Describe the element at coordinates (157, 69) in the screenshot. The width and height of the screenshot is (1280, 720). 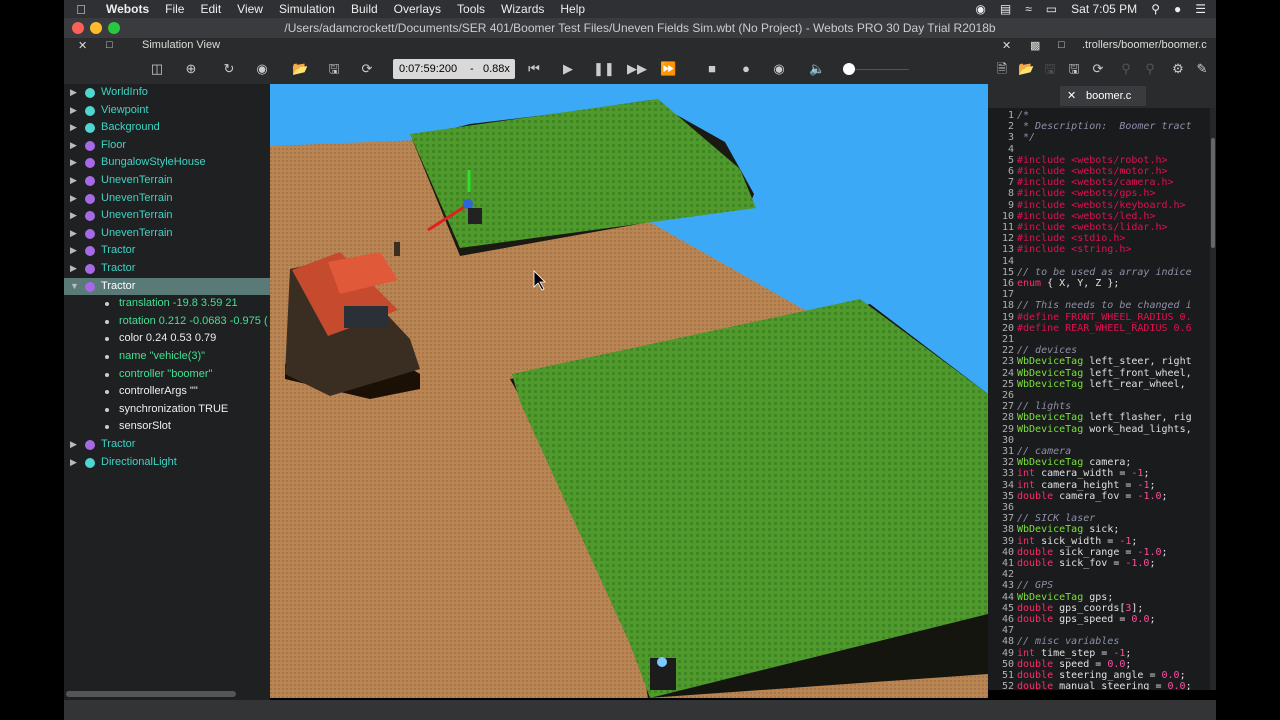
I see `toggle-scene-tree-icon: ◫` at that location.